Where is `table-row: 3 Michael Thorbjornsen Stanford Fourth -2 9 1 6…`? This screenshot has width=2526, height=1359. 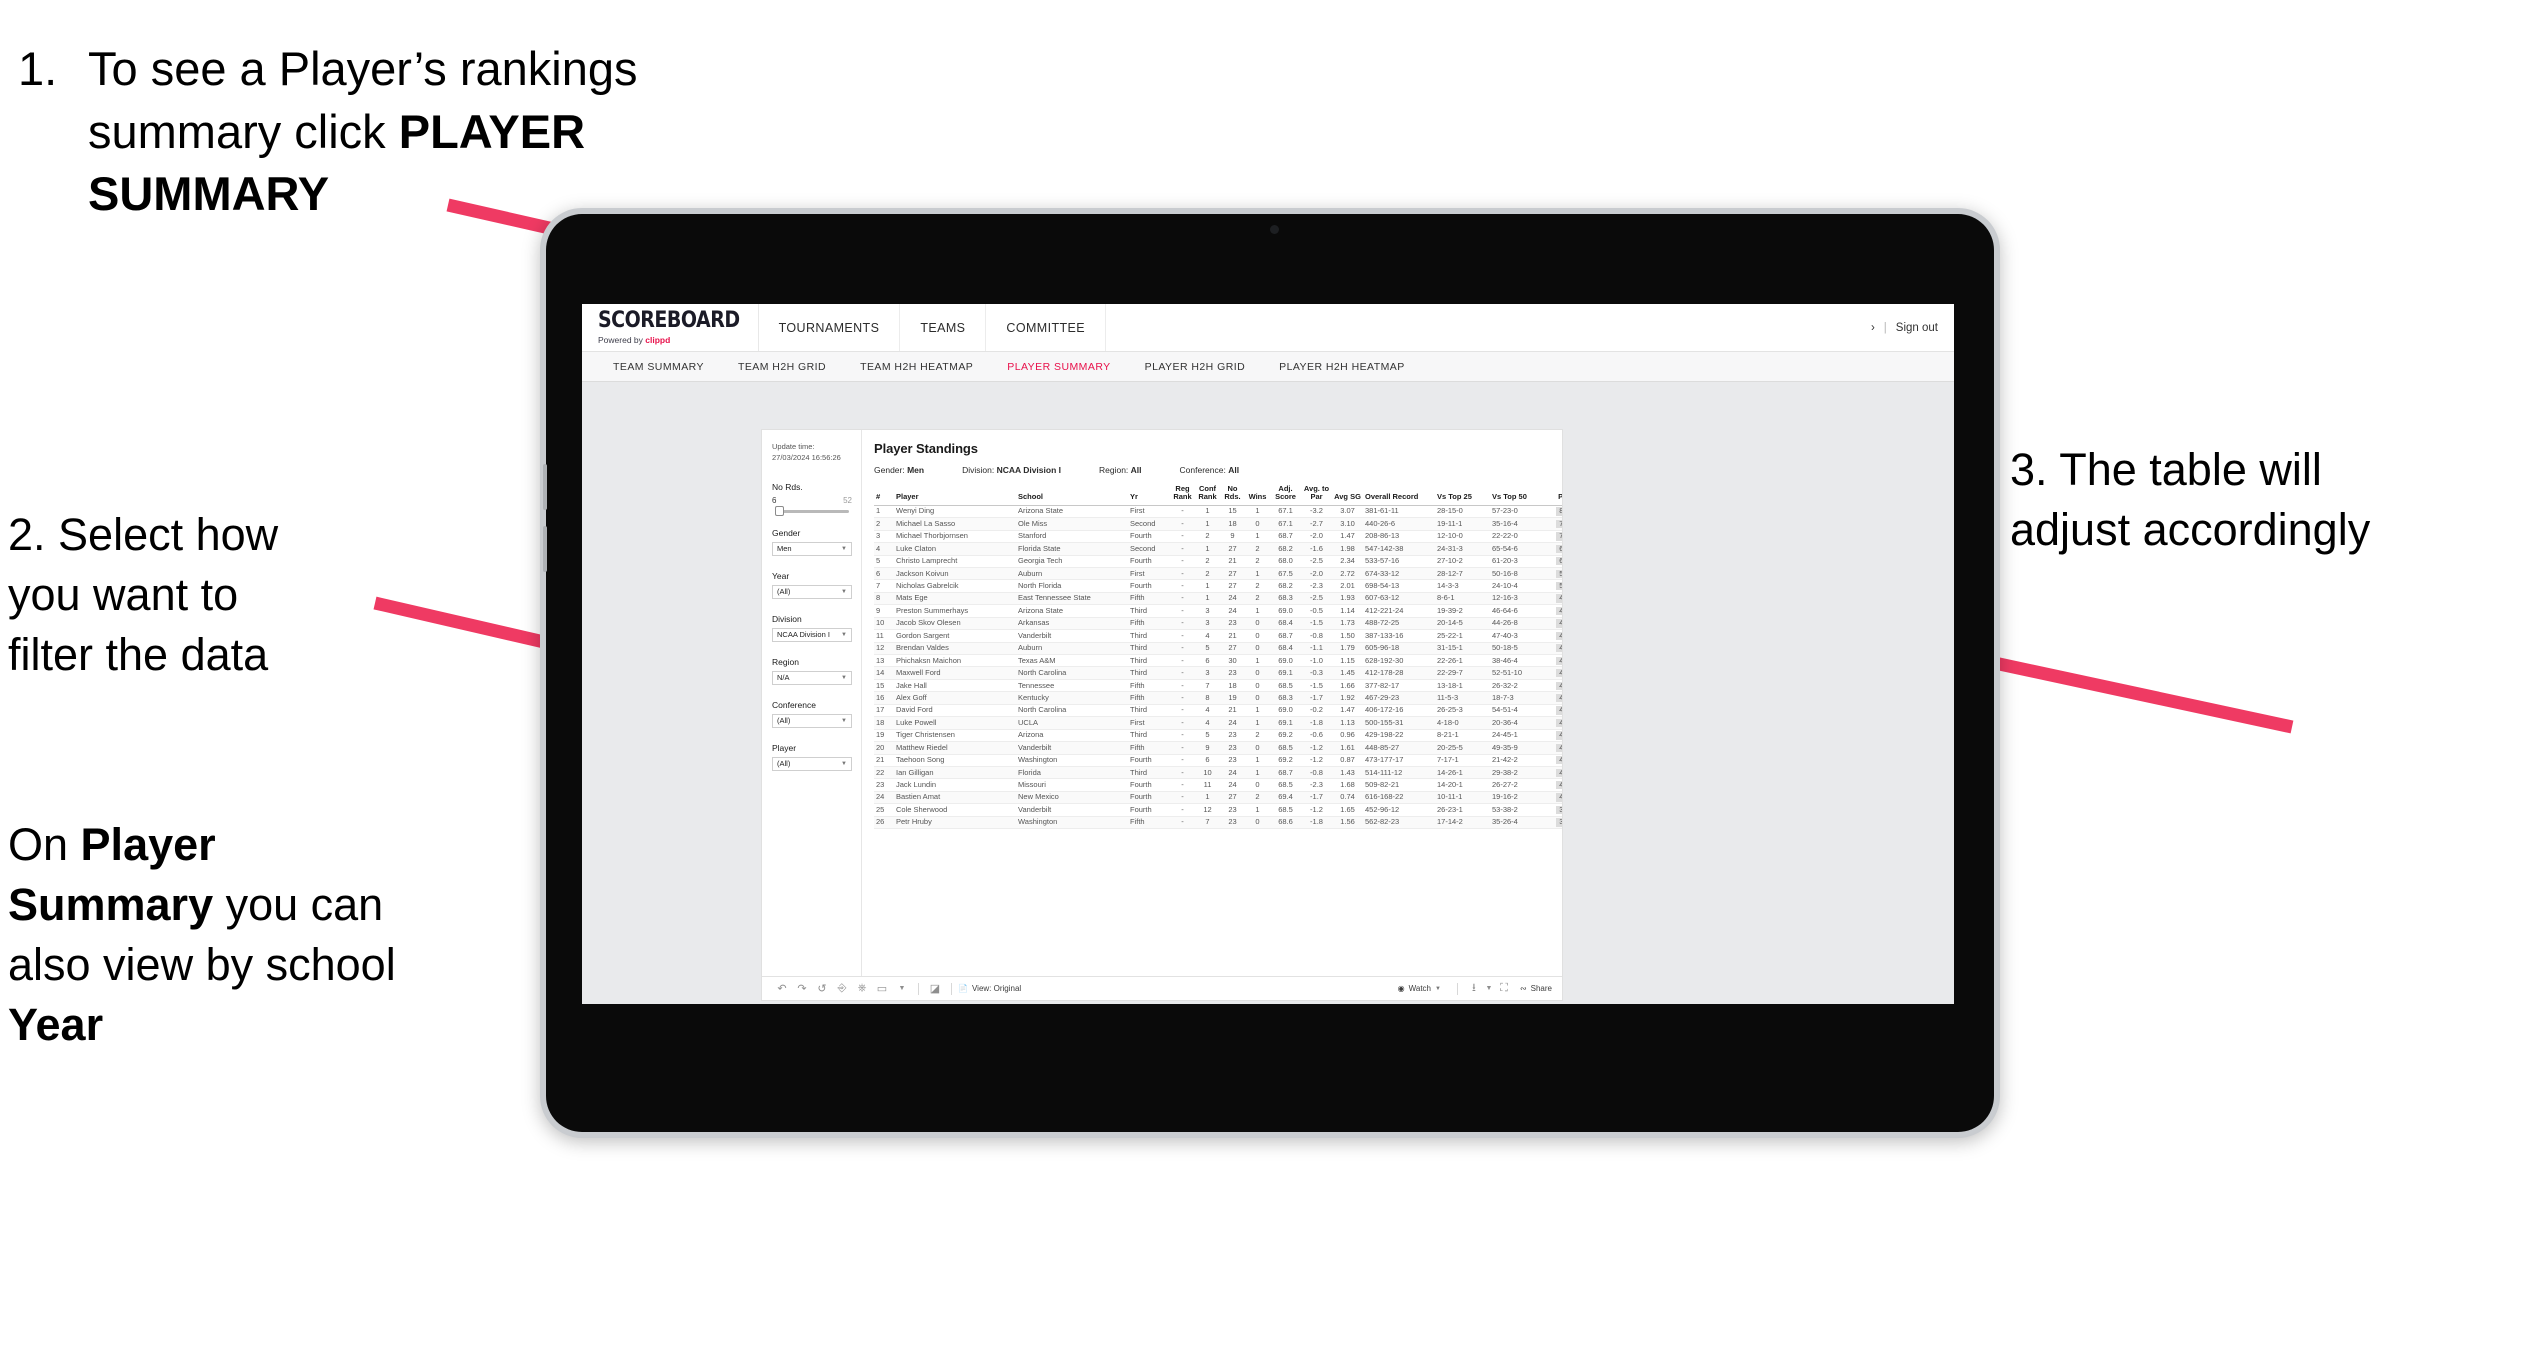 table-row: 3 Michael Thorbjornsen Stanford Fourth -2 9 1 6… is located at coordinates (1218, 537).